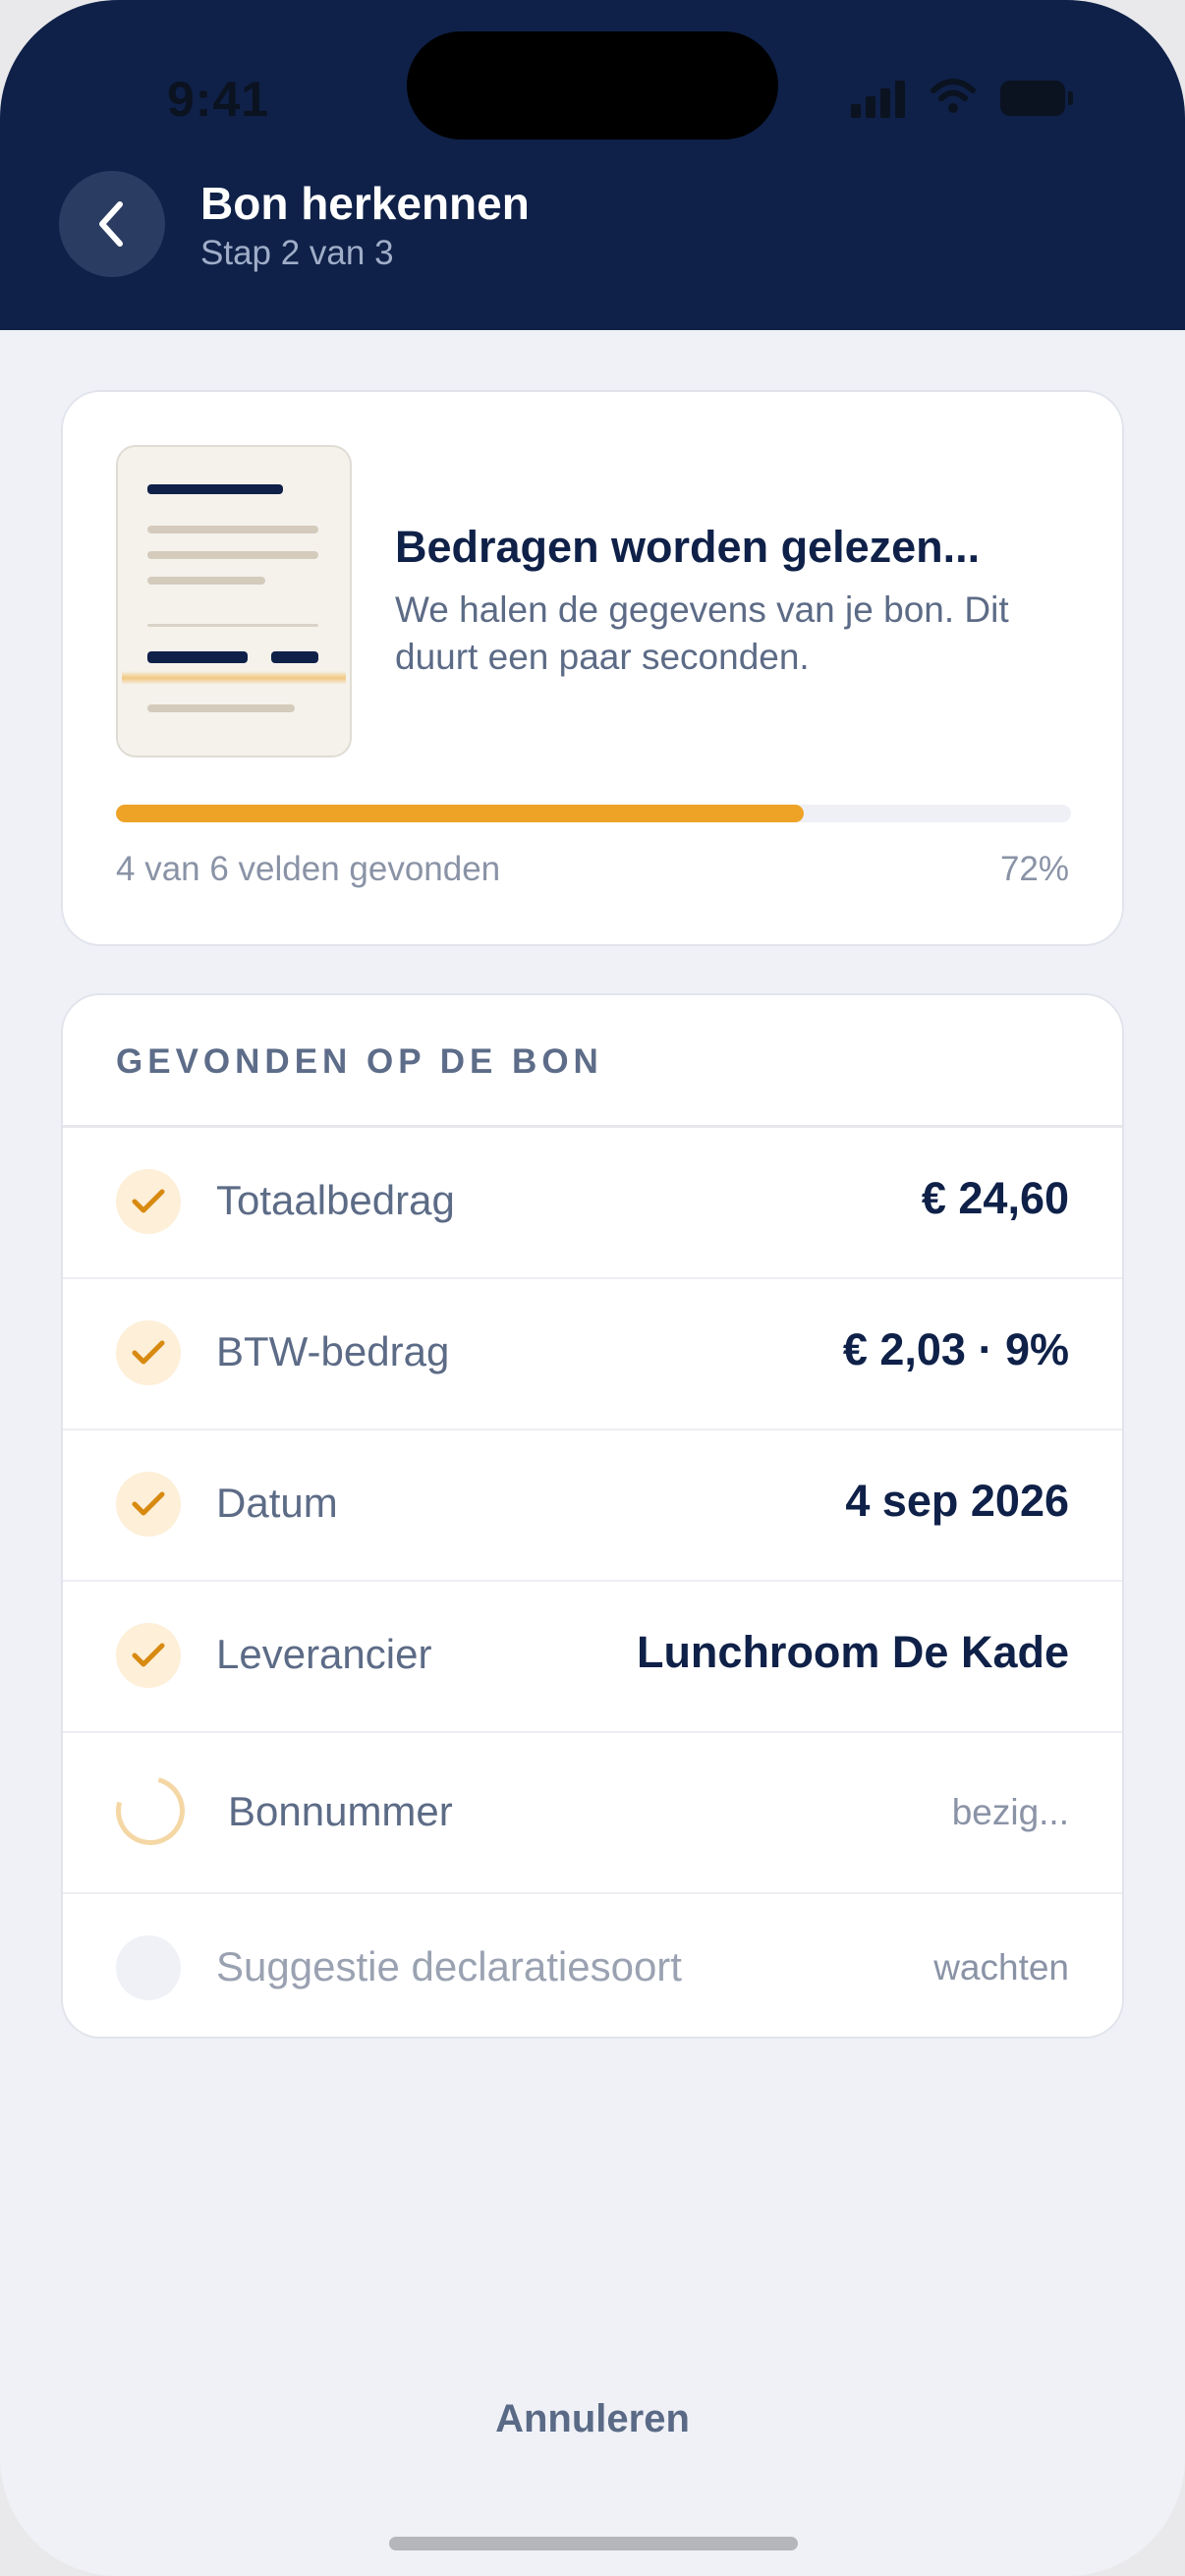 Image resolution: width=1185 pixels, height=2576 pixels. I want to click on field-row-suggestie: Suggestie declaratiesoort wachten, so click(592, 1965).